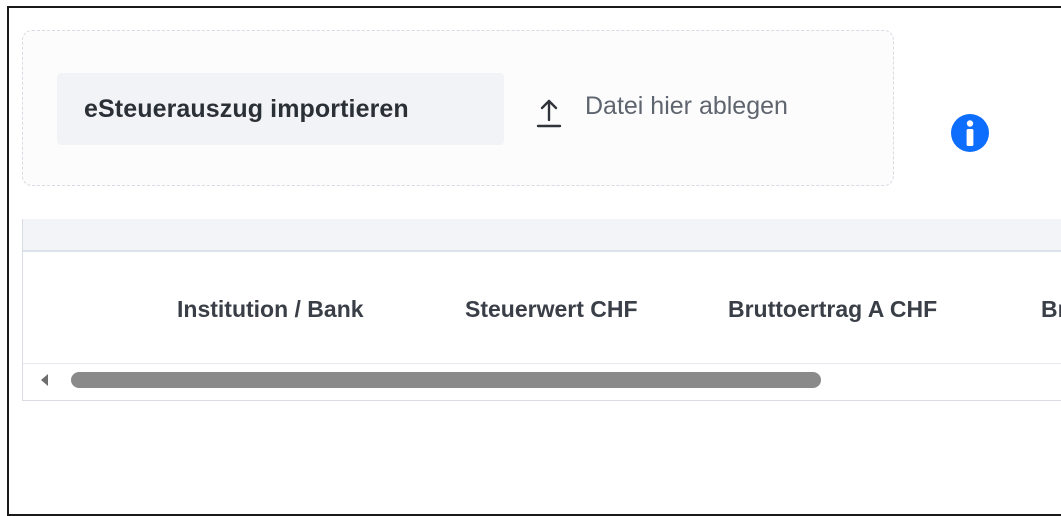 The height and width of the screenshot is (516, 1061). What do you see at coordinates (246, 108) in the screenshot?
I see `import-button-label: eSteuerauszug importieren` at bounding box center [246, 108].